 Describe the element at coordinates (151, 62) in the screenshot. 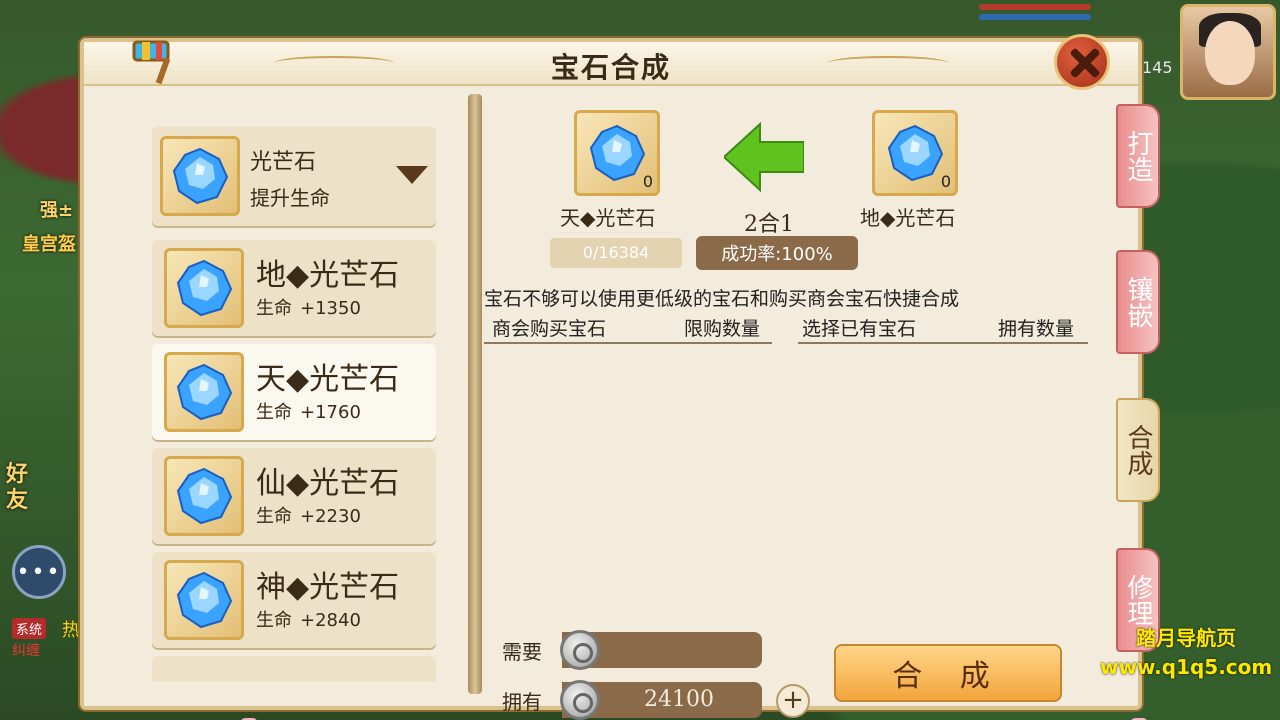

I see `hammer-icon` at that location.